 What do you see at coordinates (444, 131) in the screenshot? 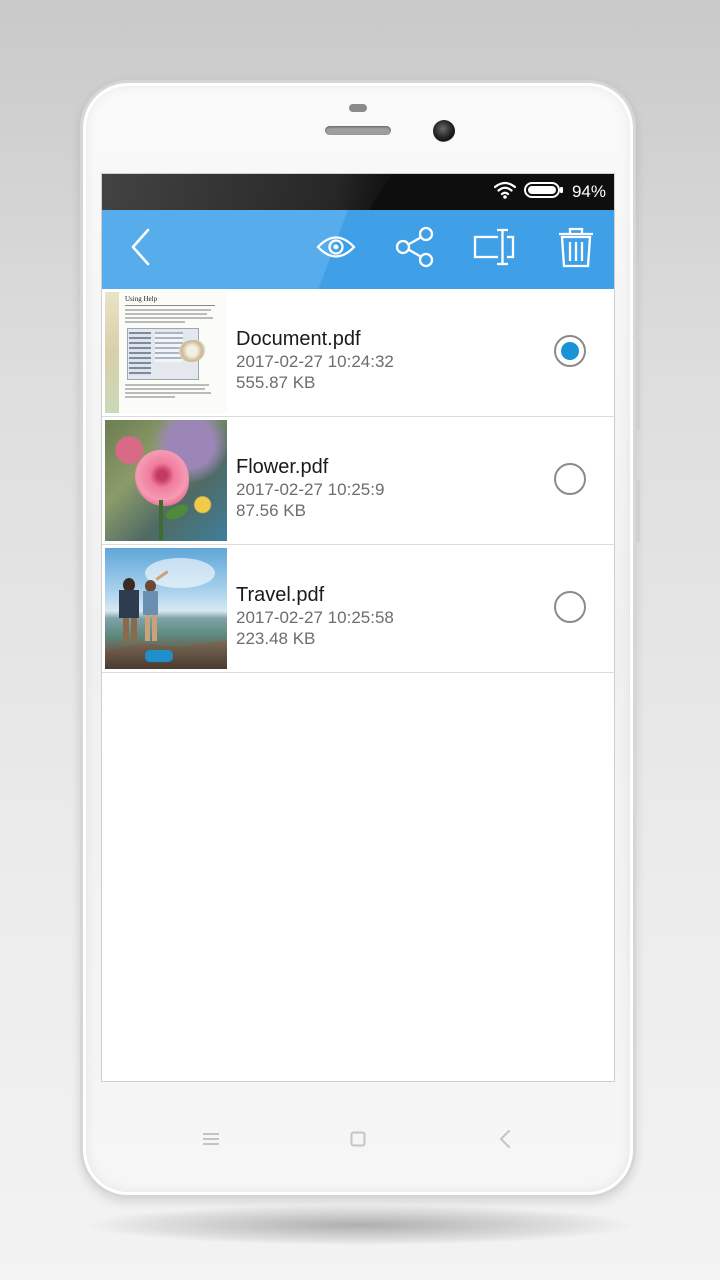
I see `front-camera` at bounding box center [444, 131].